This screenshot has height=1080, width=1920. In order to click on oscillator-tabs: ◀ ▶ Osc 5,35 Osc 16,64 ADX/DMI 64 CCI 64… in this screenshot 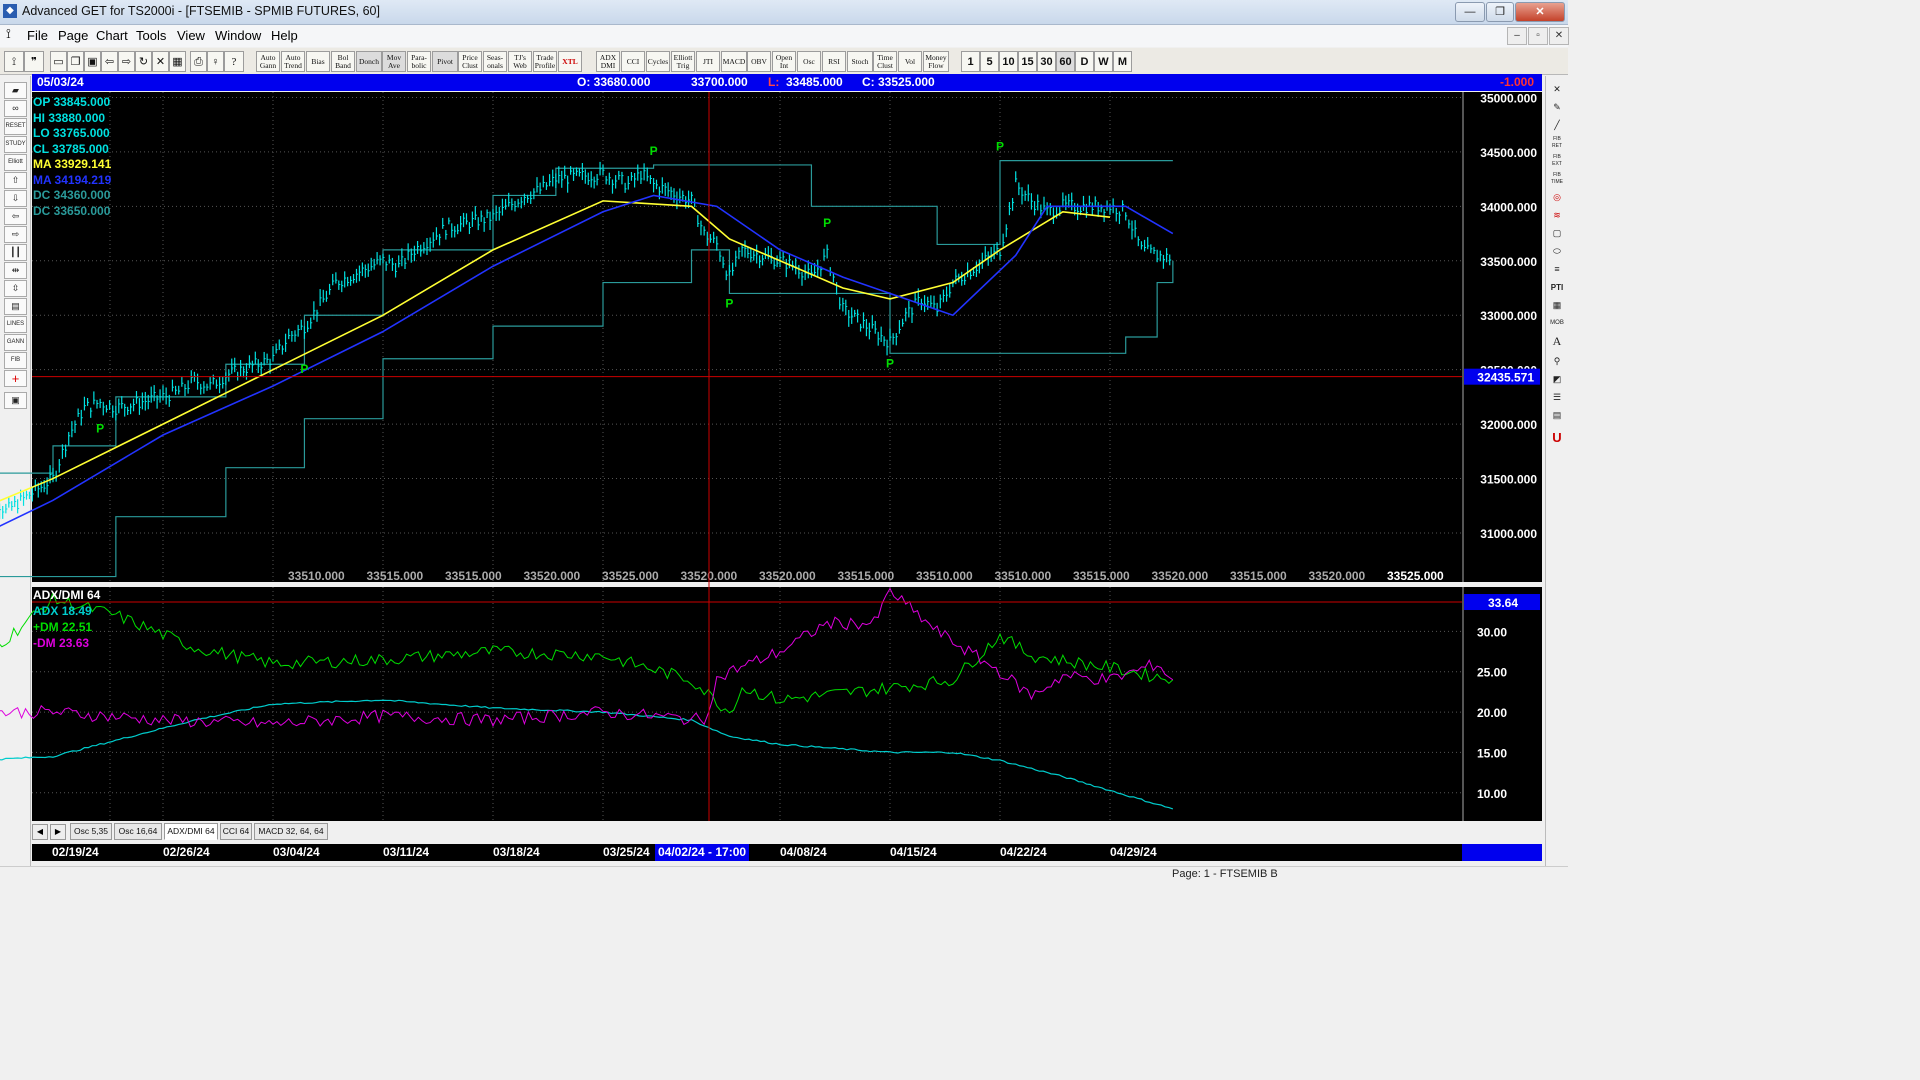, I will do `click(787, 832)`.